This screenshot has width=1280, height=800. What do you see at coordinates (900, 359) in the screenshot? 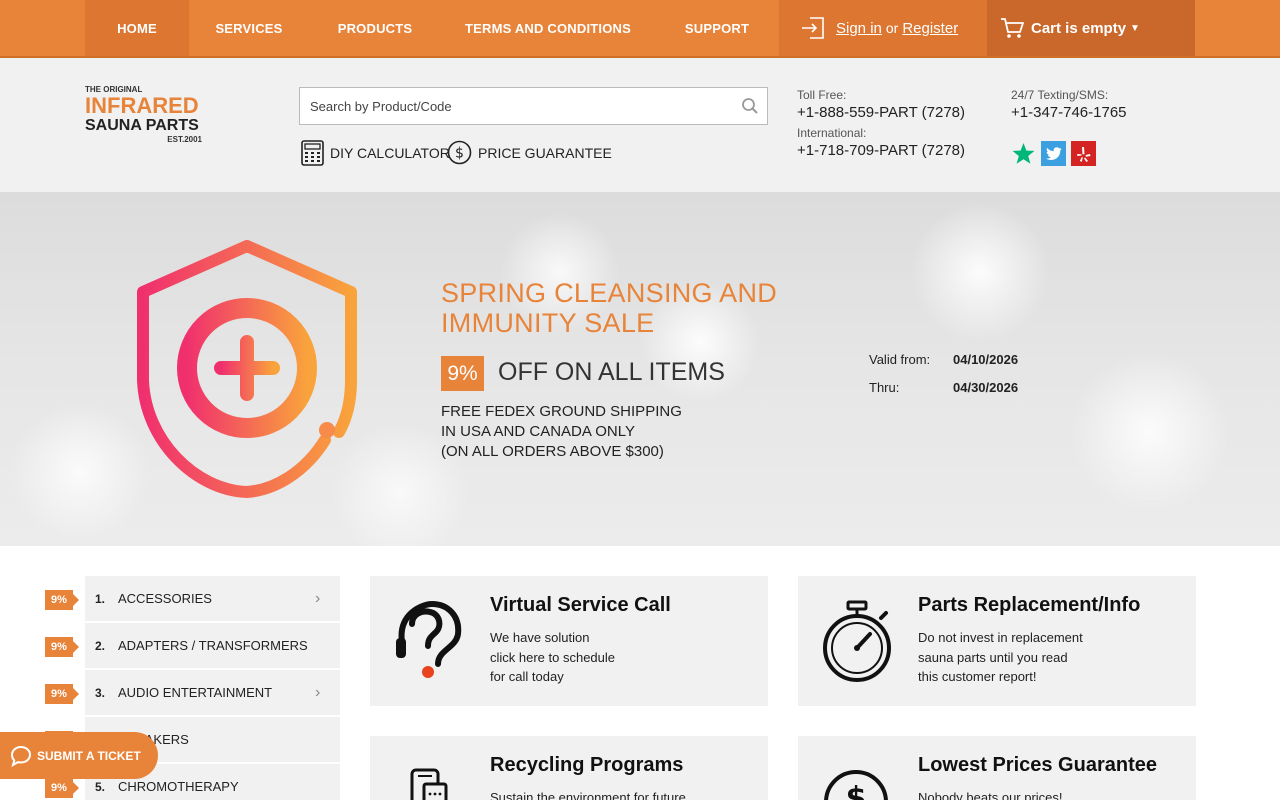
I see `valid-from-label: Valid from:` at bounding box center [900, 359].